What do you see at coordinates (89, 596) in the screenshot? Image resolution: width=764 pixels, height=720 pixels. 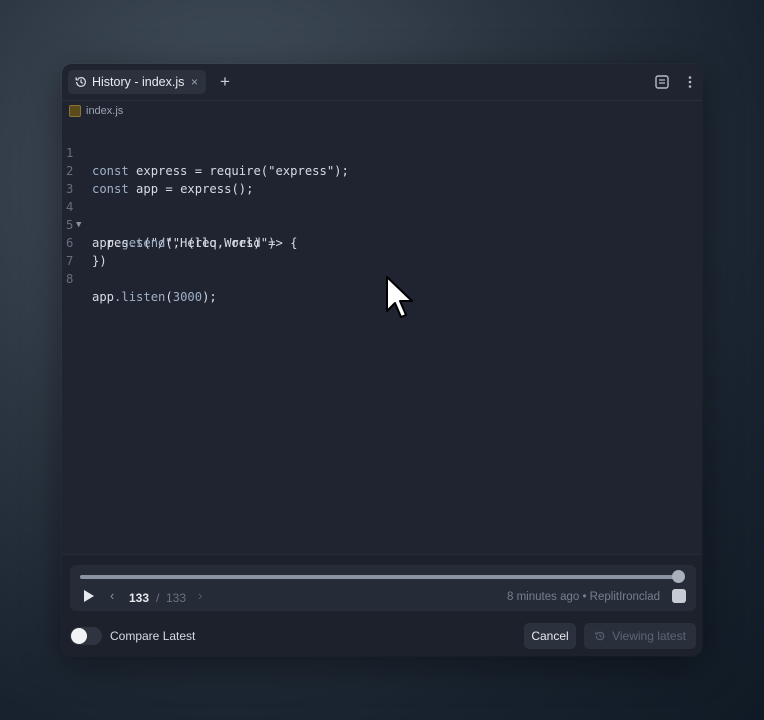 I see `play-icon` at bounding box center [89, 596].